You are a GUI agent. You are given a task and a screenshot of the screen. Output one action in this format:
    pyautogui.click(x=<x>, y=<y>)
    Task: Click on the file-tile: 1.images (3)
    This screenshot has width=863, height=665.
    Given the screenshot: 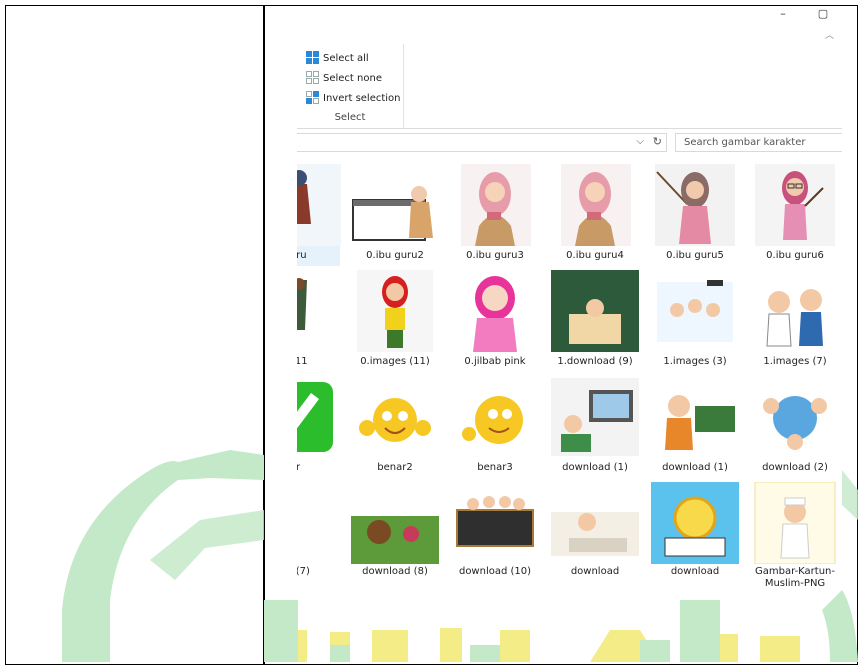 What is the action you would take?
    pyautogui.click(x=695, y=322)
    